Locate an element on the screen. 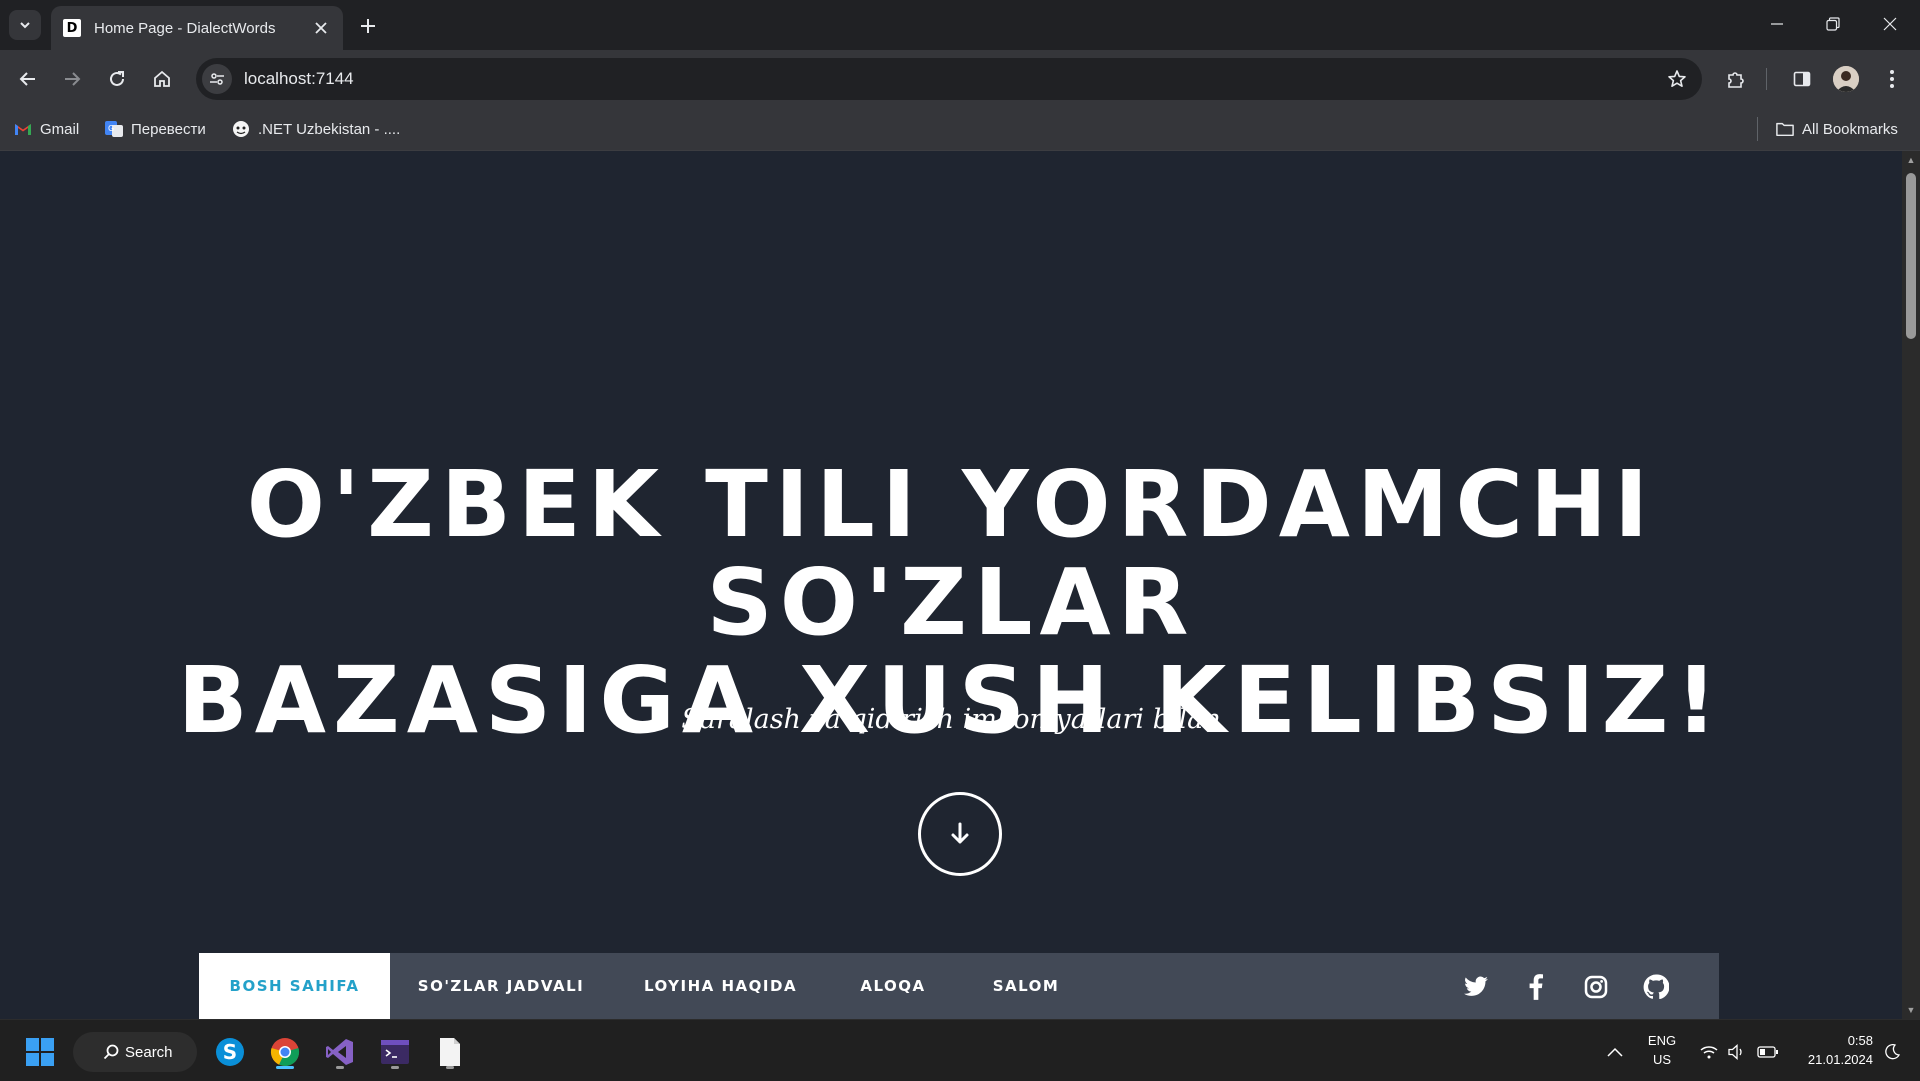 This screenshot has width=1920, height=1081. search-icon is located at coordinates (111, 1052).